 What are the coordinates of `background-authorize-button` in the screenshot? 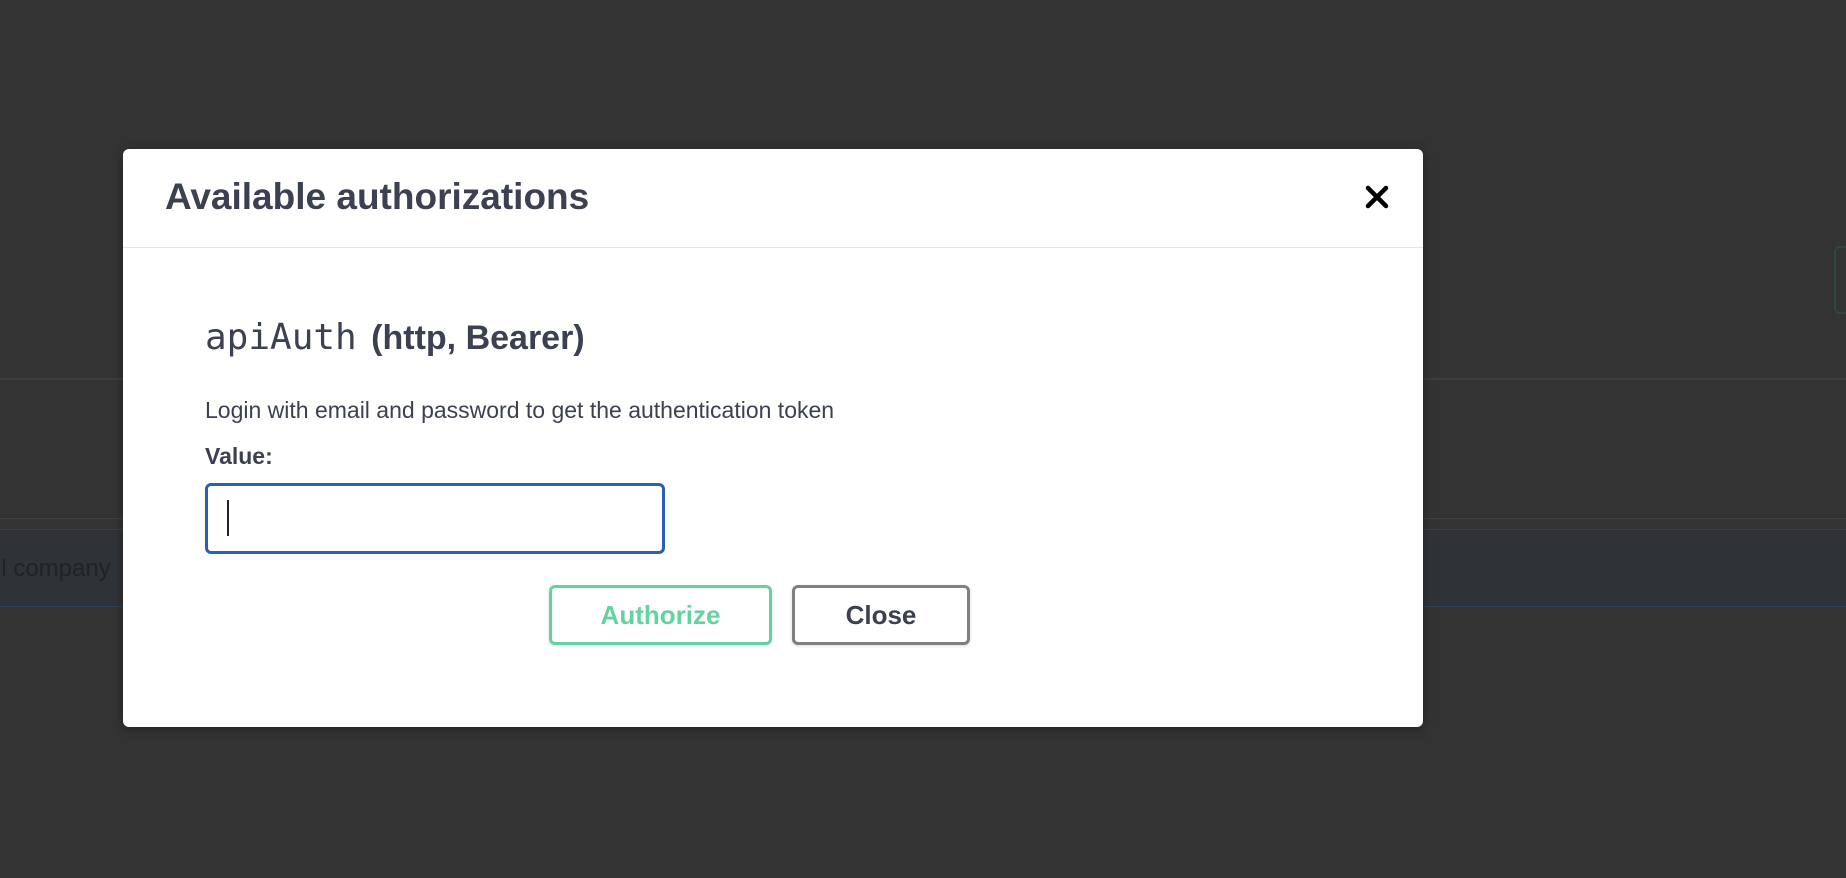 It's located at (1840, 280).